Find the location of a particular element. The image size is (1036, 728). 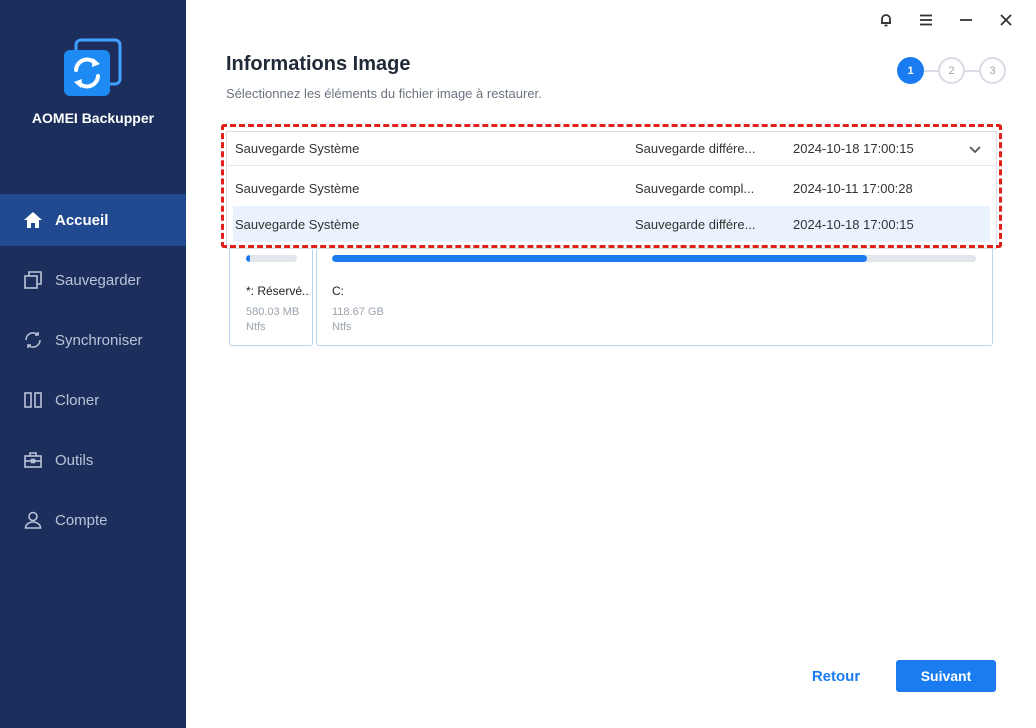

step-2: 2 is located at coordinates (951, 70).